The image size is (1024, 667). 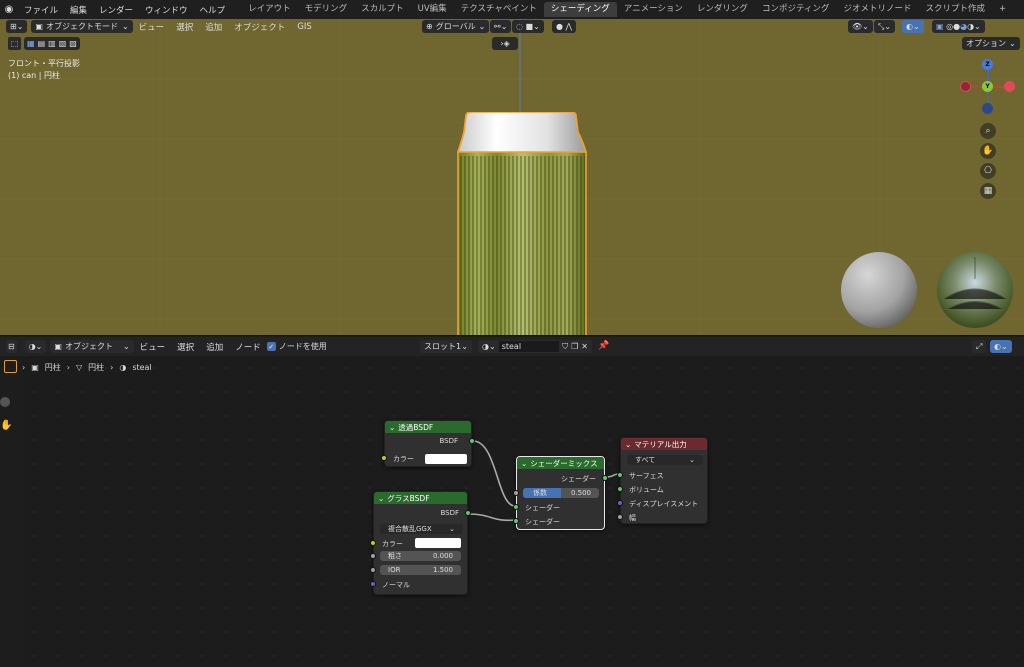 I want to click on navigation-gizmo: Z Y, so click(x=988, y=87).